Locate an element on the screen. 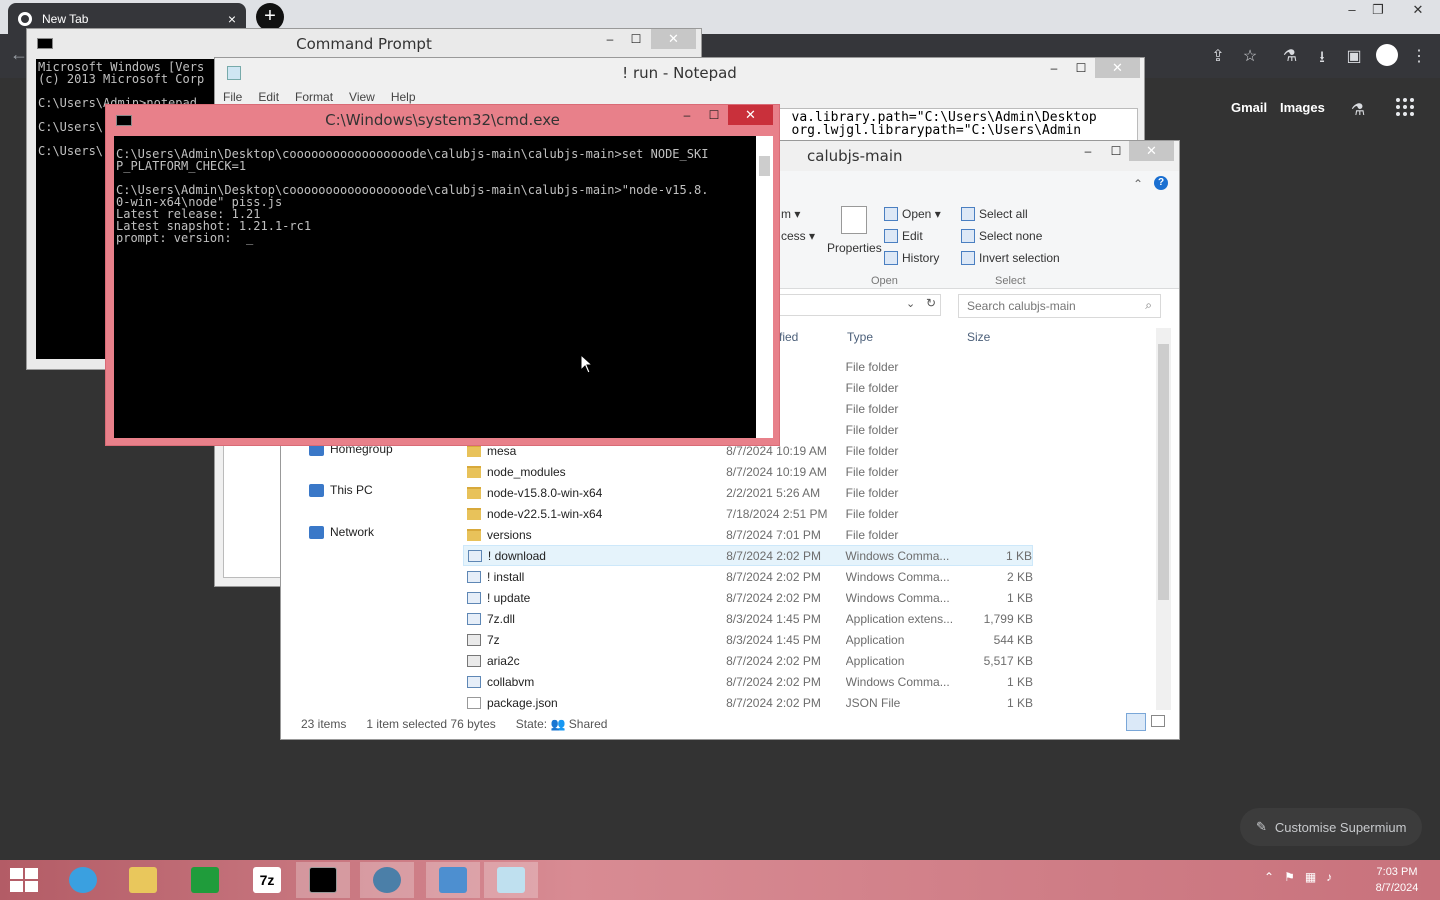 The width and height of the screenshot is (1440, 900). customise-supermium-button: ✎ Customise Supermium is located at coordinates (1331, 827).